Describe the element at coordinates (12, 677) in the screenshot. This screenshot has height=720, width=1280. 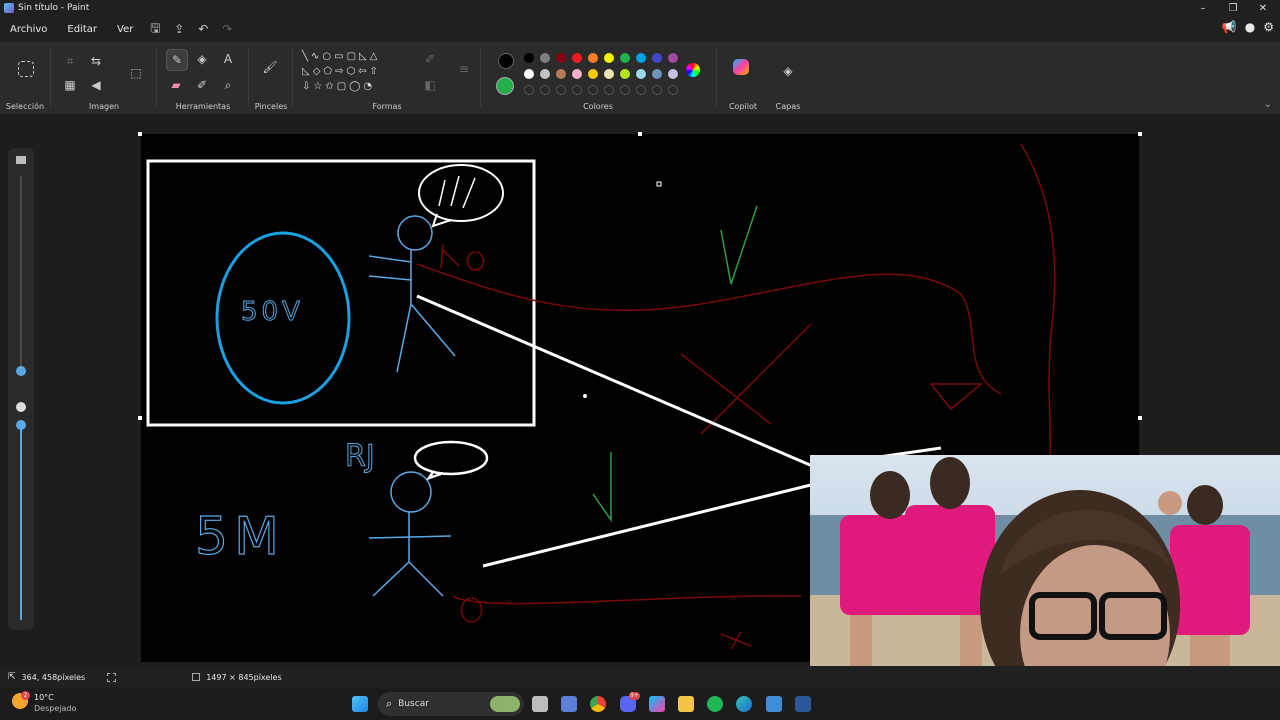
I see `cursor-icon: ⇱` at that location.